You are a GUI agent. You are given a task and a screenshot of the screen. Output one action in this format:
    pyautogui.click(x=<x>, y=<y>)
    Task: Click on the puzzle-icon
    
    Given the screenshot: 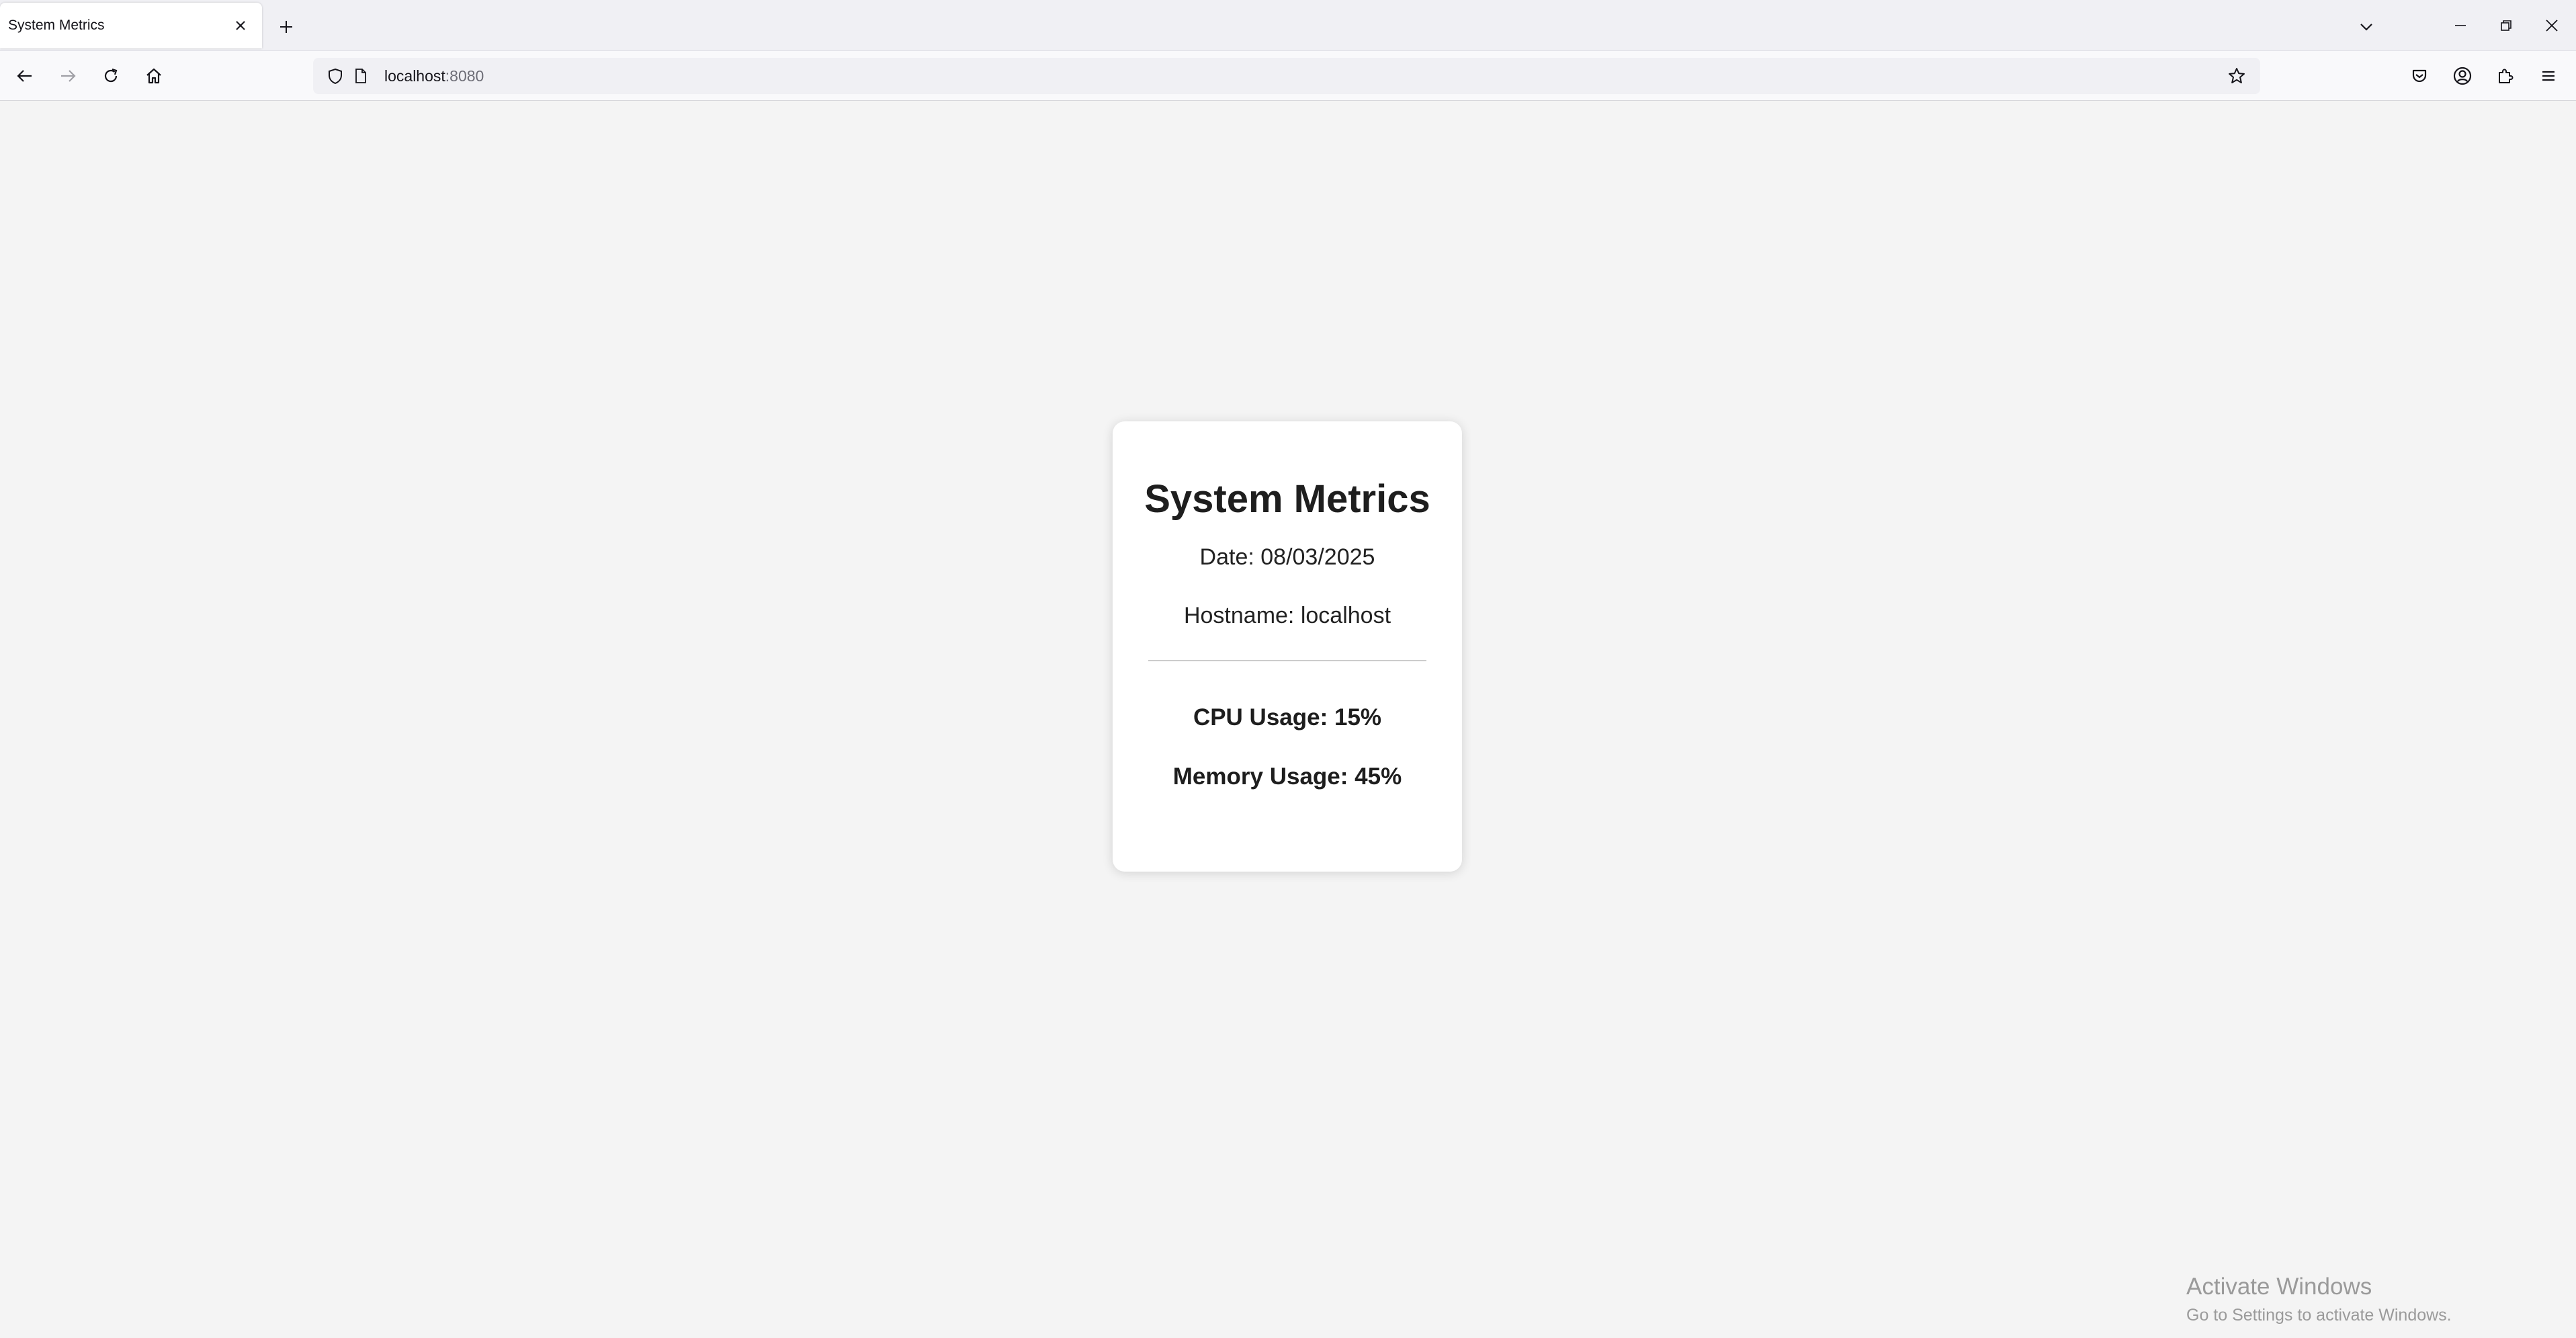 What is the action you would take?
    pyautogui.click(x=2505, y=76)
    